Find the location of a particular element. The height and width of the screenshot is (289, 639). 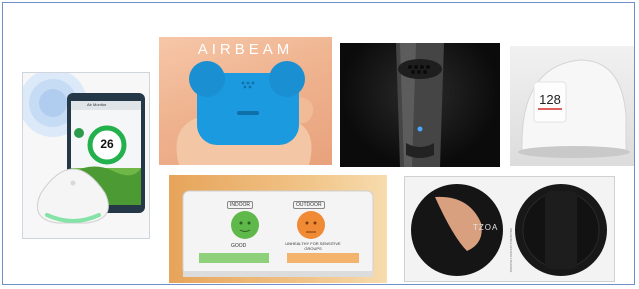

white-pod-monitor-photo: 128 is located at coordinates (572, 106).